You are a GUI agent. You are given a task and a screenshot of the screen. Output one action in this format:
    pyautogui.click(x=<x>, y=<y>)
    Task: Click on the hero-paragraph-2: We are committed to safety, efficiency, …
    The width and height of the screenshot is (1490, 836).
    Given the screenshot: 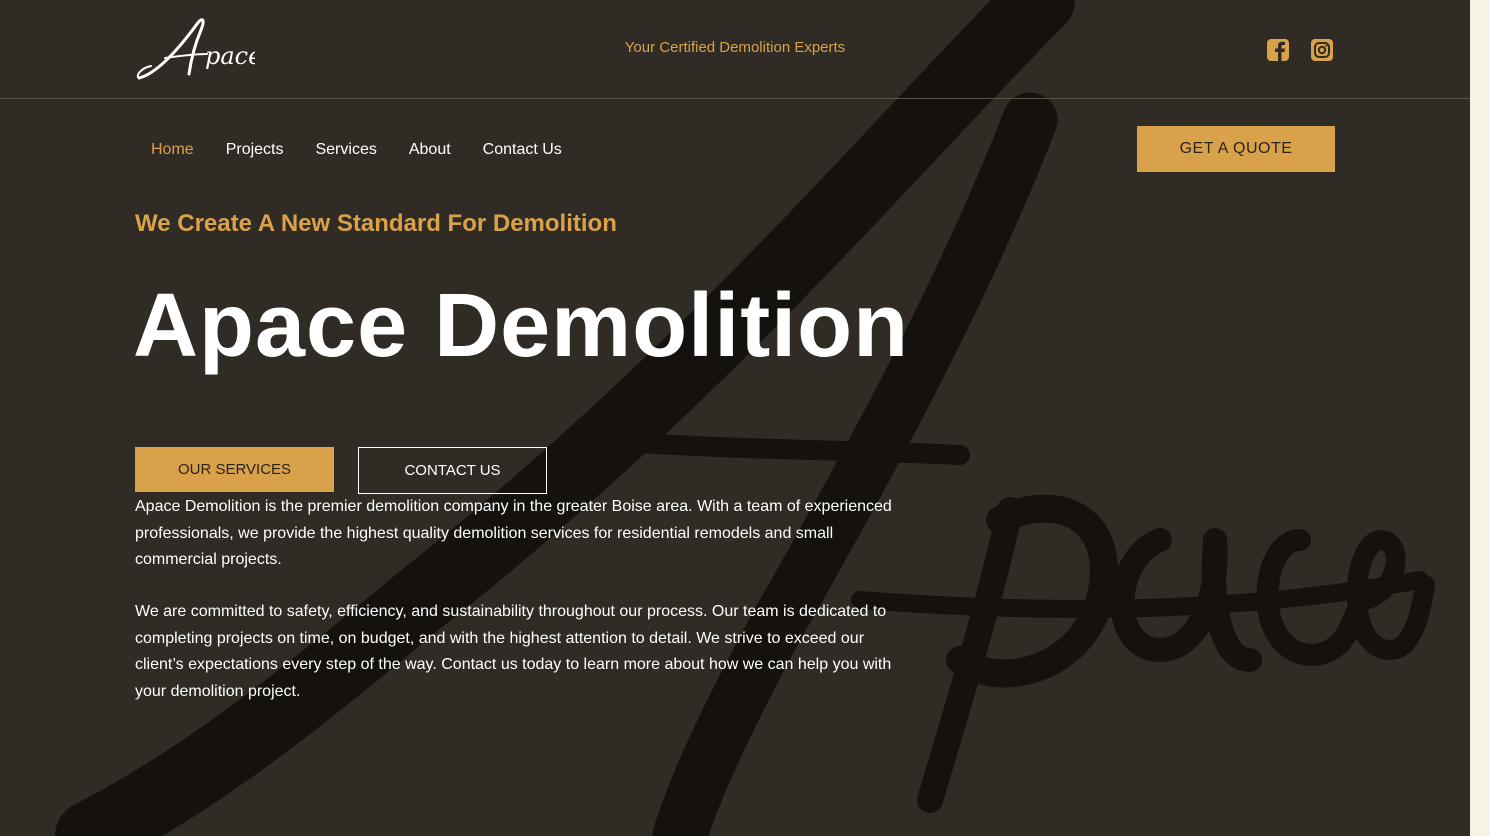 What is the action you would take?
    pyautogui.click(x=513, y=651)
    